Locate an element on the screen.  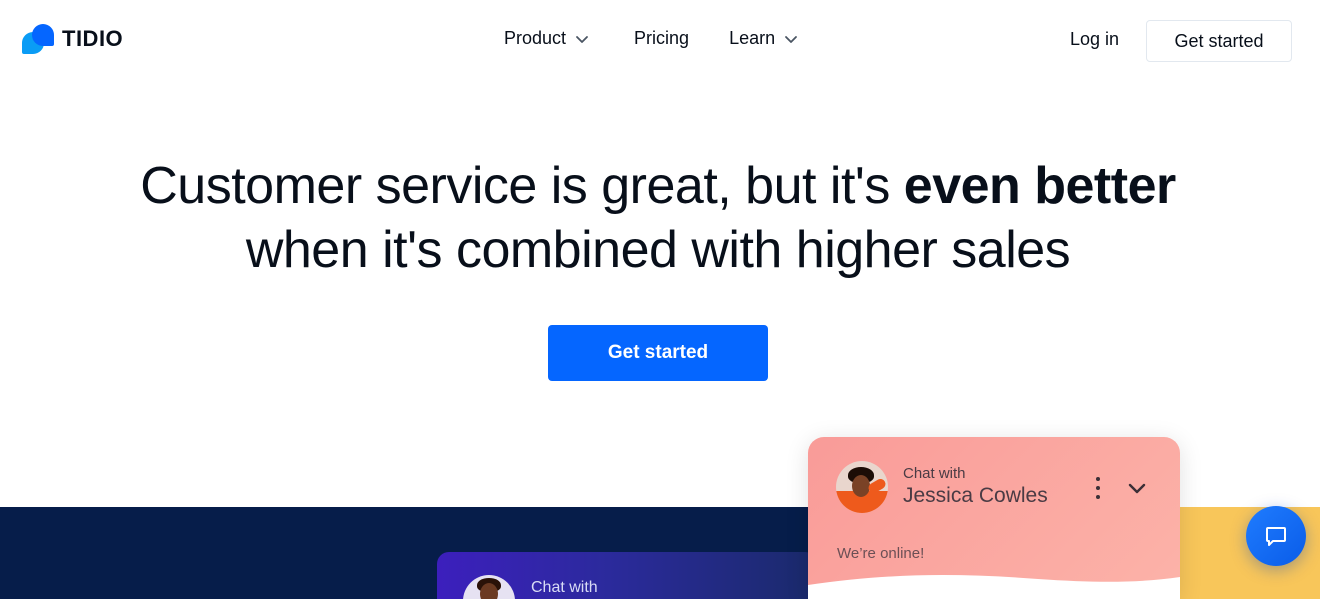
hero-title-part1: Customer service is great, but it's is located at coordinates (522, 186).